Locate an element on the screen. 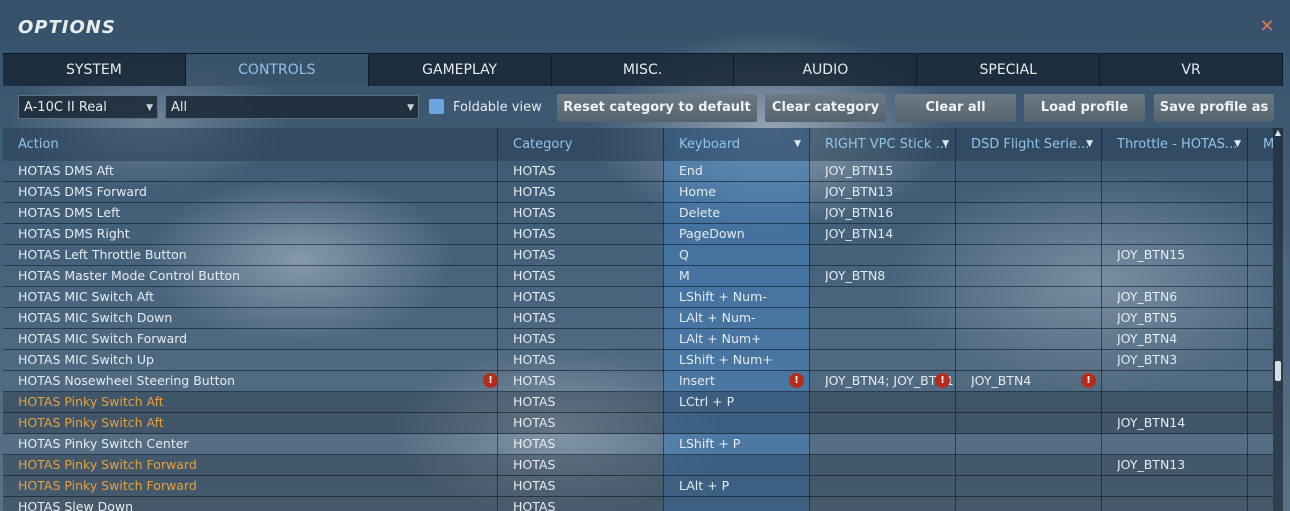 The width and height of the screenshot is (1290, 511). header-dsd-flight-series: DSD Flight Serie... ▼ is located at coordinates (1035, 144).